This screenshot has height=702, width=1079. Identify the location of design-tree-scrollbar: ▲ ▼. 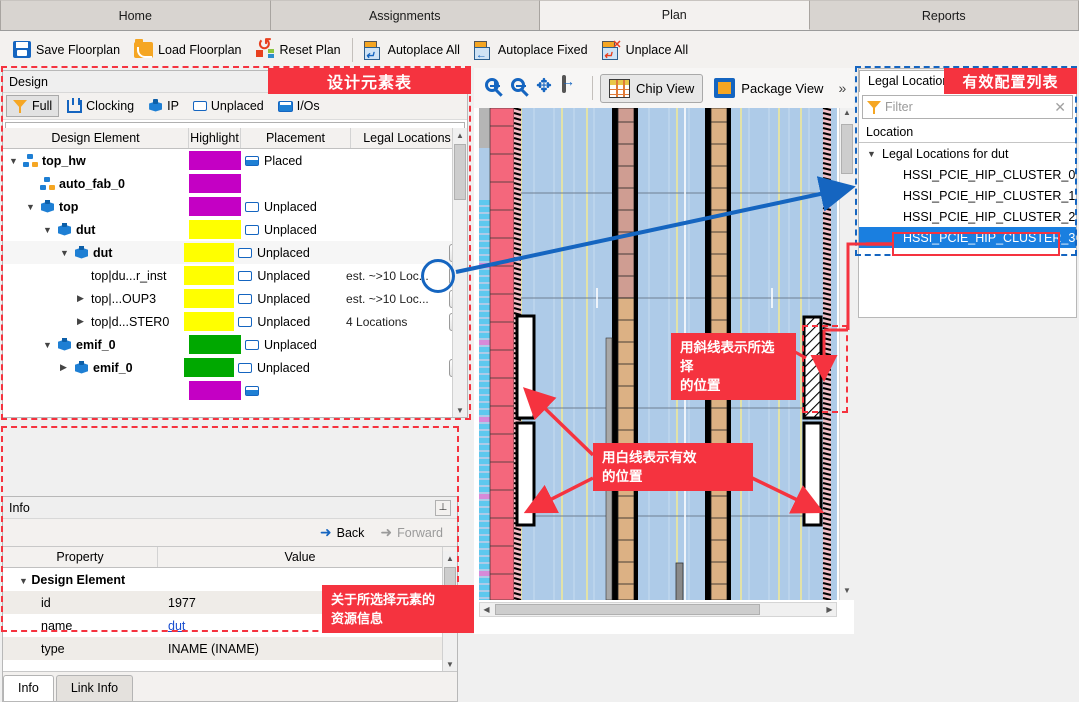
(459, 272).